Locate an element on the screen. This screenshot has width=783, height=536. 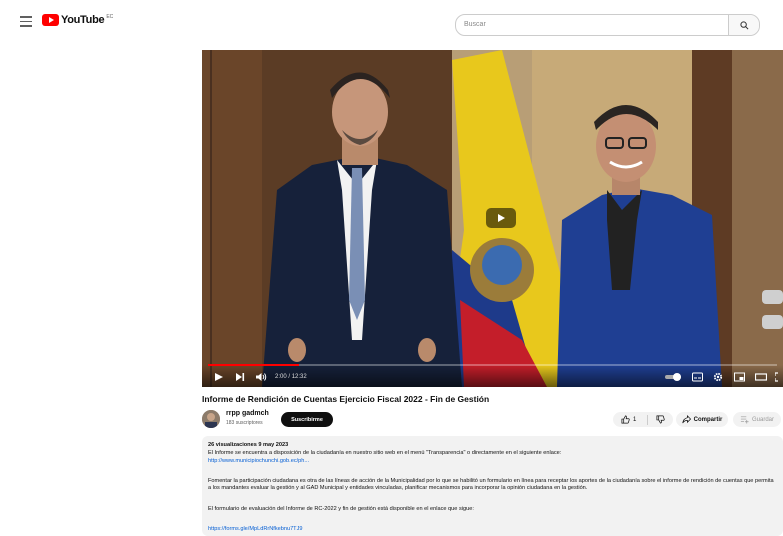
dislike-button is located at coordinates (660, 419).